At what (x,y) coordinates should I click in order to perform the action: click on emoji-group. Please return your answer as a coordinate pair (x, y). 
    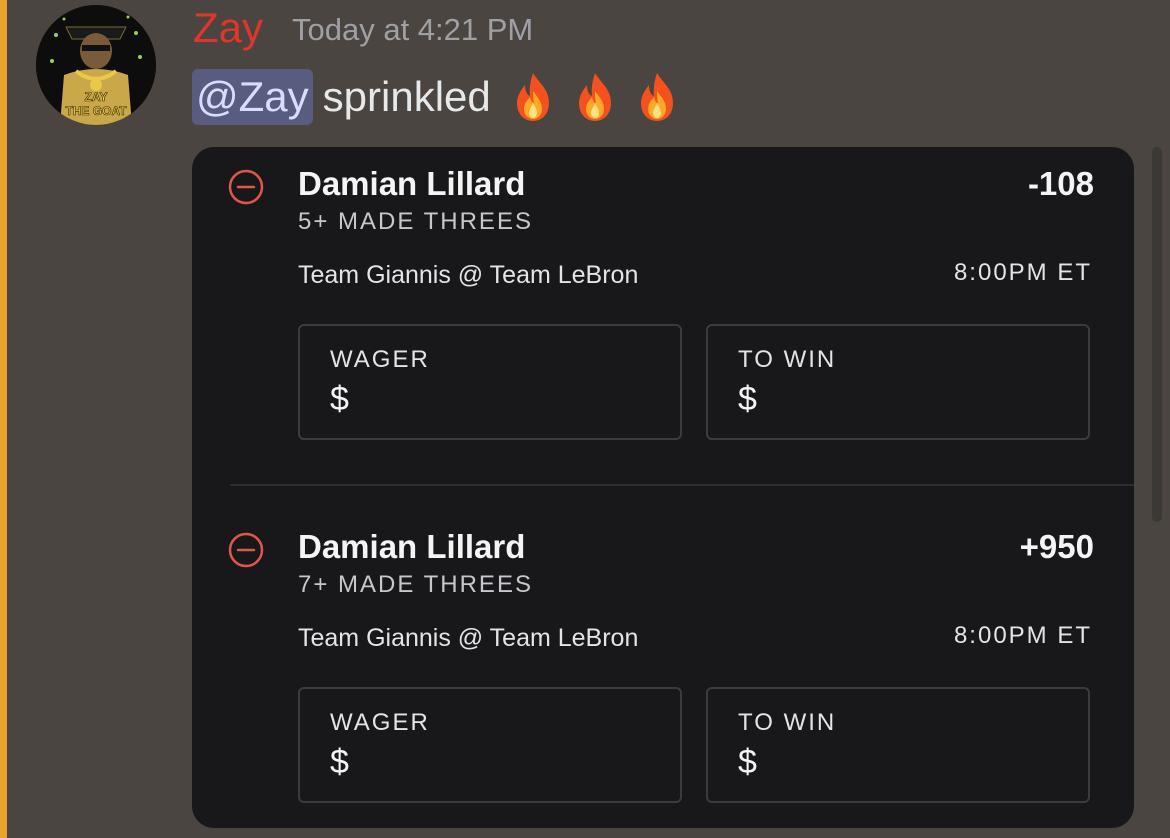
    Looking at the image, I should click on (595, 97).